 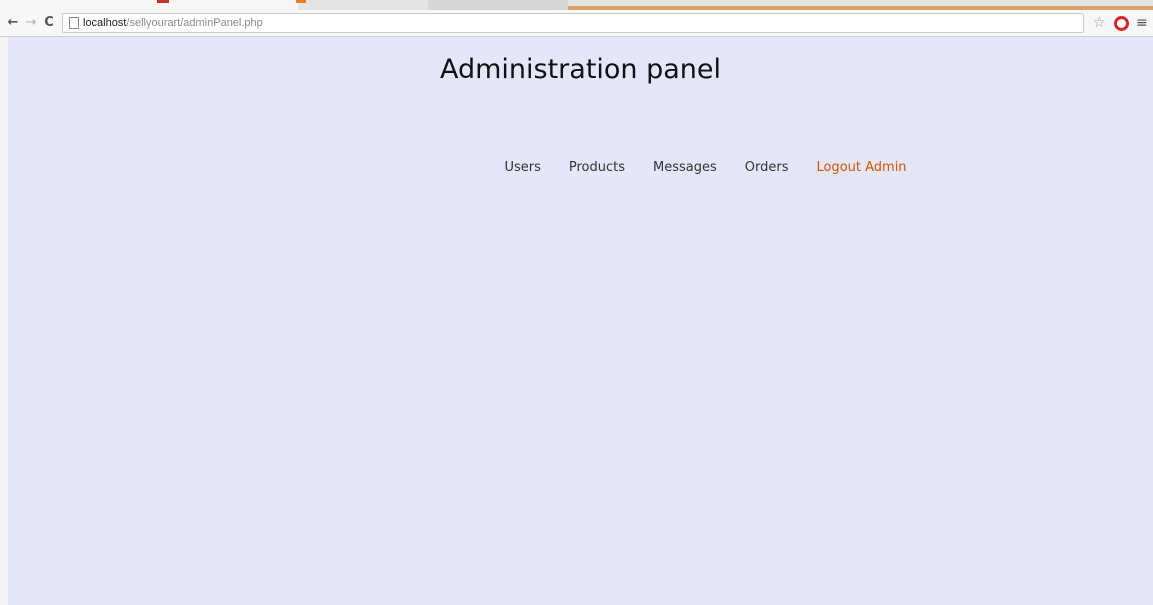 I want to click on url-host: localhost, so click(x=105, y=23).